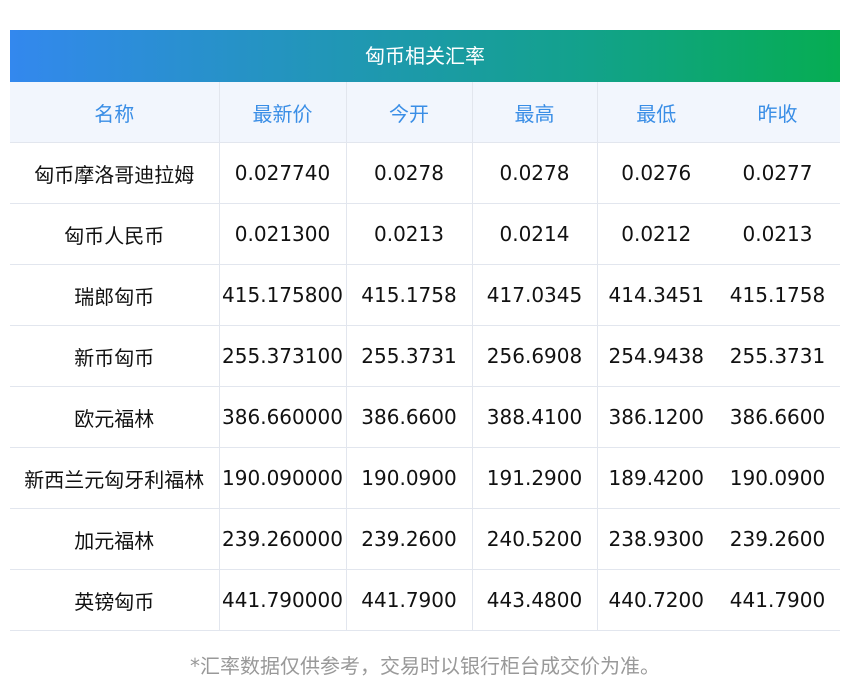 The height and width of the screenshot is (697, 850). Describe the element at coordinates (283, 295) in the screenshot. I see `cell-latest: 415.175800` at that location.